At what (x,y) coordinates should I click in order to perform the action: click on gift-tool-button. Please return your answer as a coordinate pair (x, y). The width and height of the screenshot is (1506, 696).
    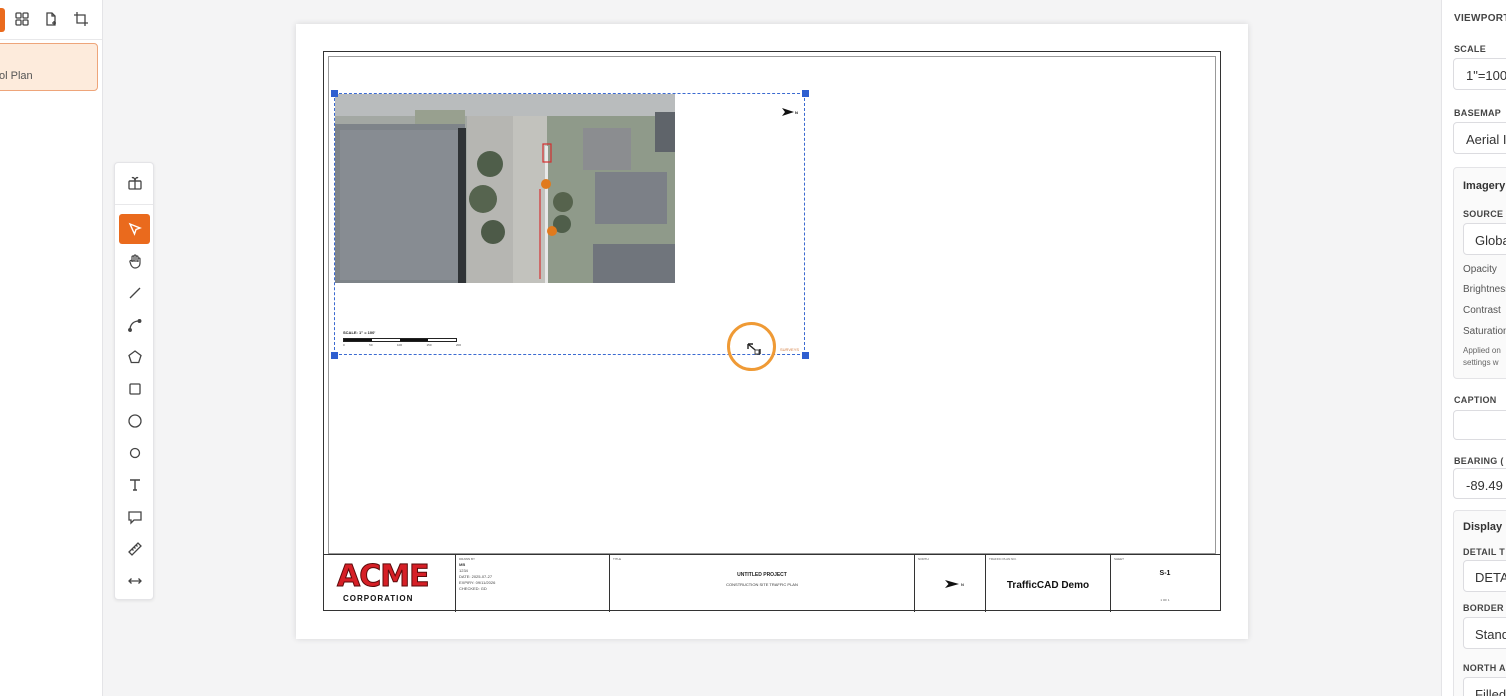
    Looking at the image, I should click on (134, 183).